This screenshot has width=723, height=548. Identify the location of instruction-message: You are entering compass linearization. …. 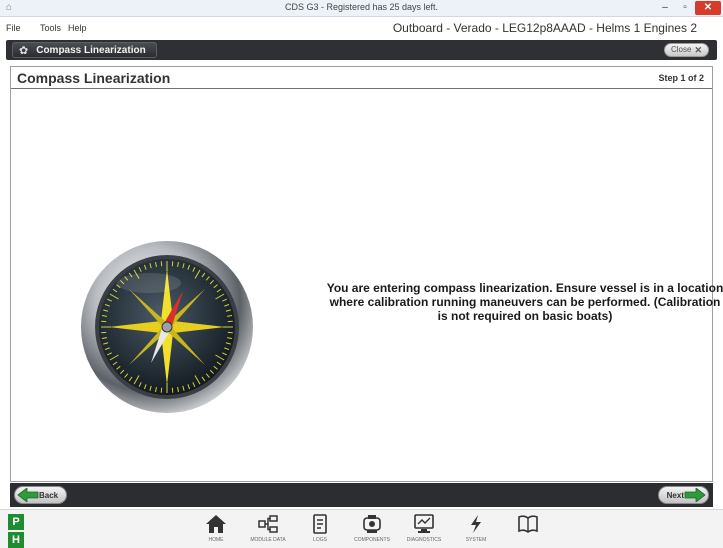
(524, 302).